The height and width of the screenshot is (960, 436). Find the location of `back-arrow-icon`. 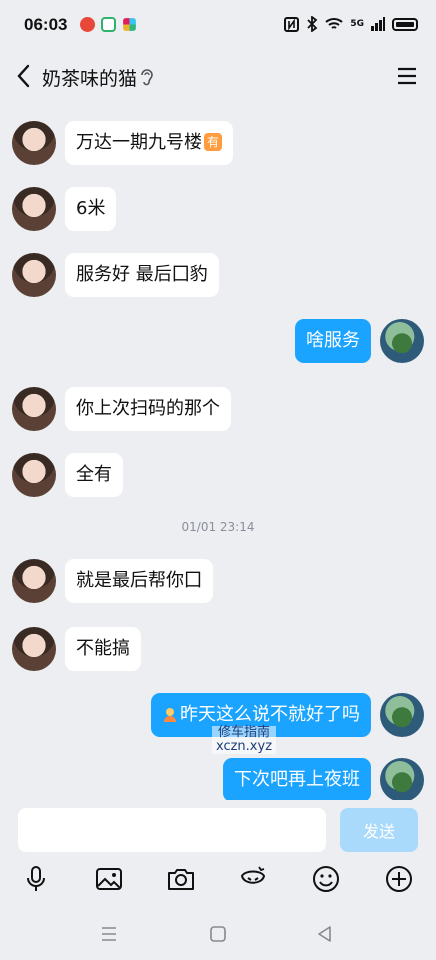

back-arrow-icon is located at coordinates (24, 76).